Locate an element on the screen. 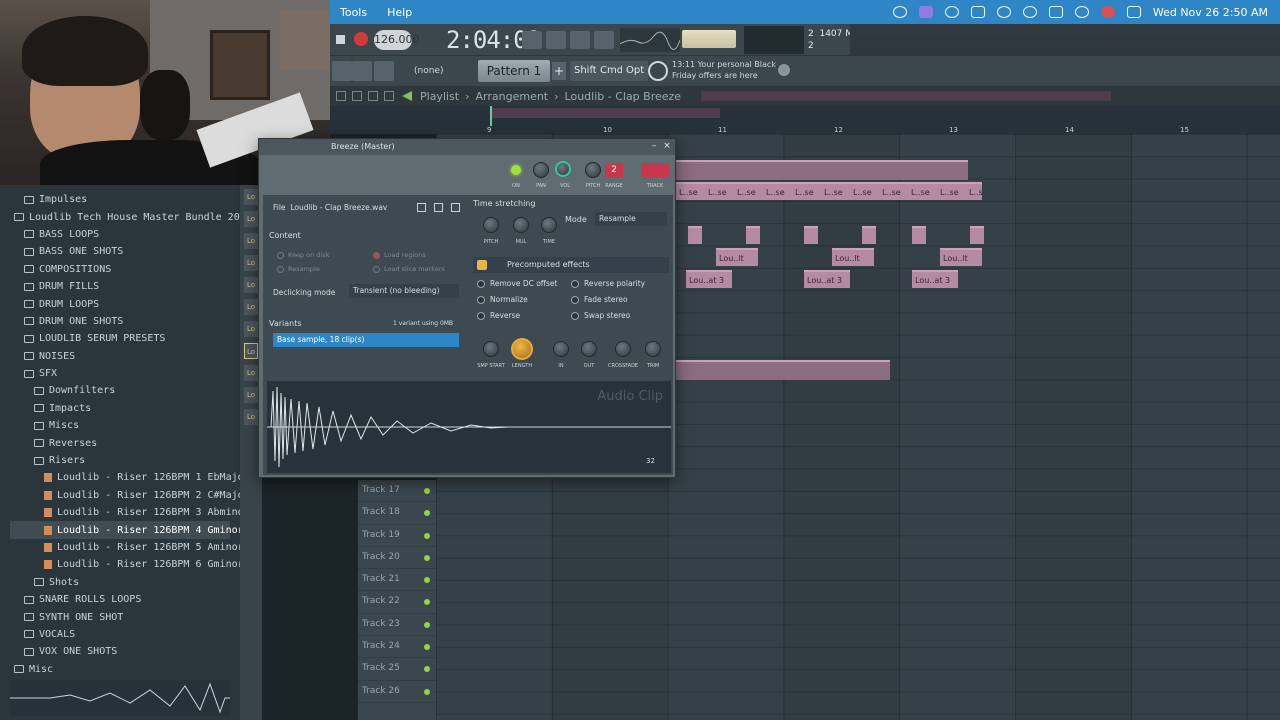 This screenshot has width=1280, height=720. audio-clip-window-title: Breeze (Master) is located at coordinates (467, 147).